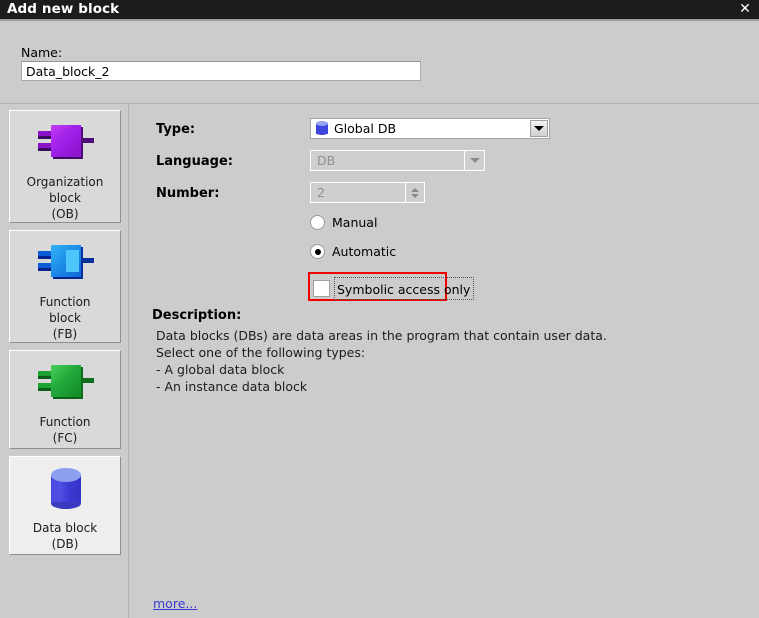 The image size is (759, 618). Describe the element at coordinates (326, 160) in the screenshot. I see `language-selected-value: DB` at that location.